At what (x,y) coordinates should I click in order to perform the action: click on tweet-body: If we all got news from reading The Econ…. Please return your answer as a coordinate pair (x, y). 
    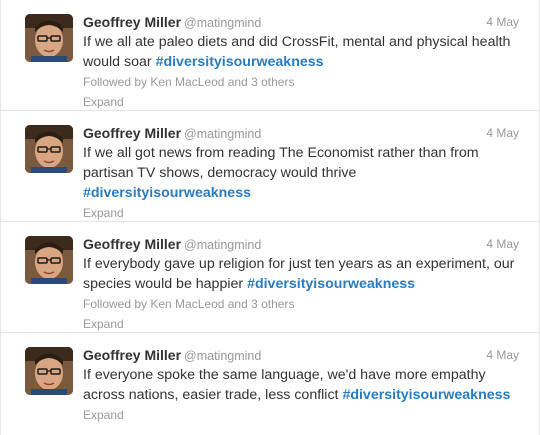
    Looking at the image, I should click on (281, 163).